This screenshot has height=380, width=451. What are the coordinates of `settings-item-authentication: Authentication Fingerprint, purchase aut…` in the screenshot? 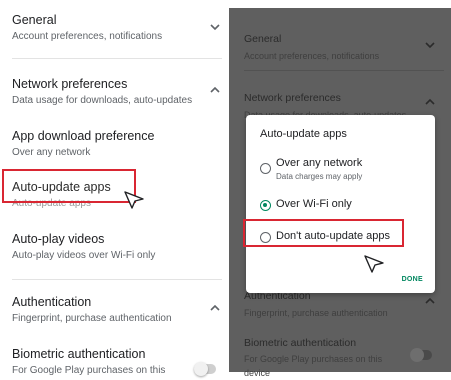 It's located at (116, 310).